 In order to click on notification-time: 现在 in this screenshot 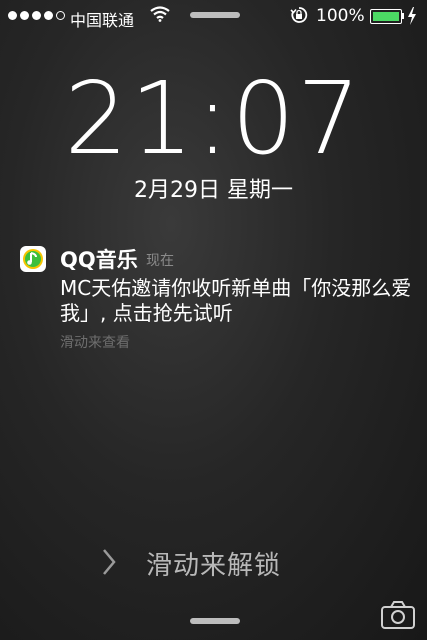, I will do `click(160, 261)`.